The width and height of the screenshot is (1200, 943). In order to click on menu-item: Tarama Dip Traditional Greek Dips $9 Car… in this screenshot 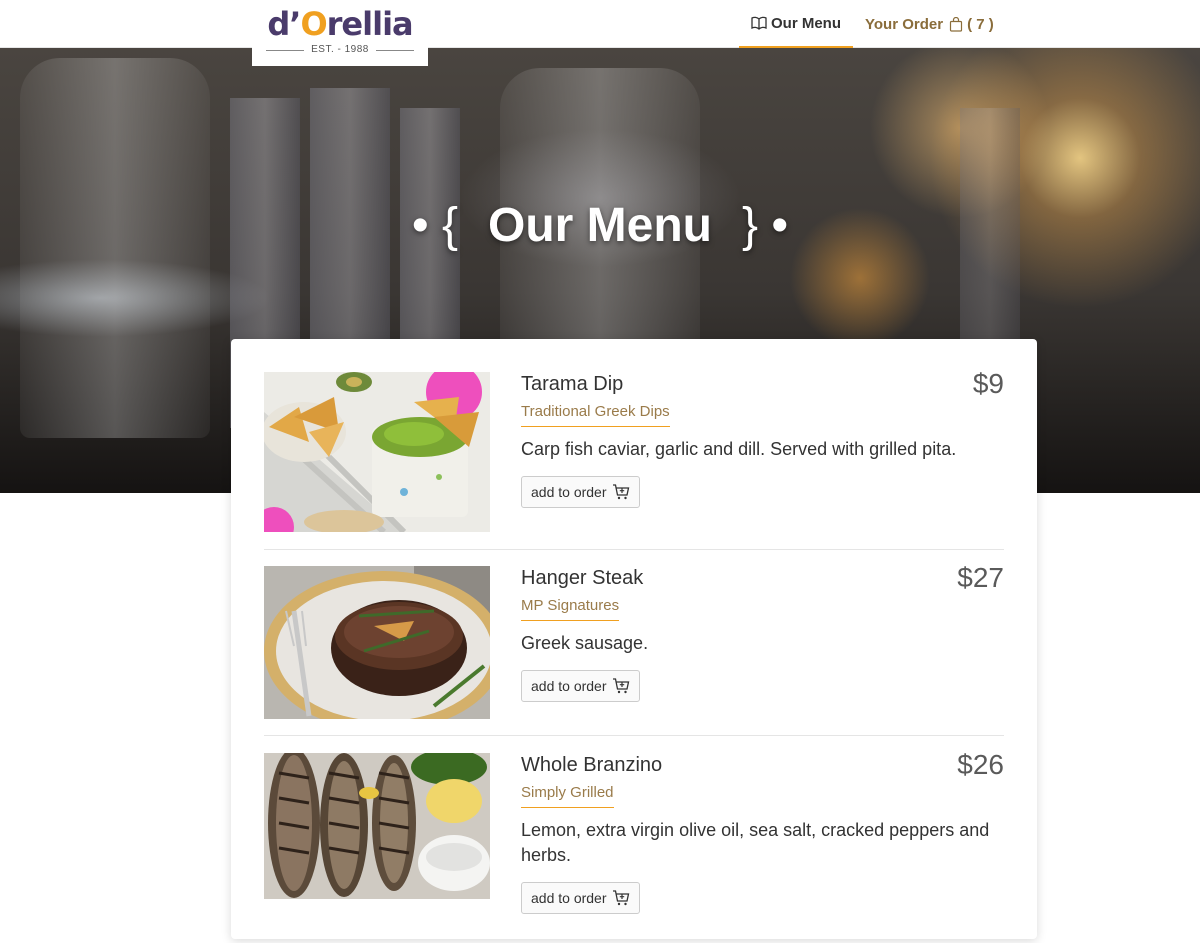, I will do `click(634, 450)`.